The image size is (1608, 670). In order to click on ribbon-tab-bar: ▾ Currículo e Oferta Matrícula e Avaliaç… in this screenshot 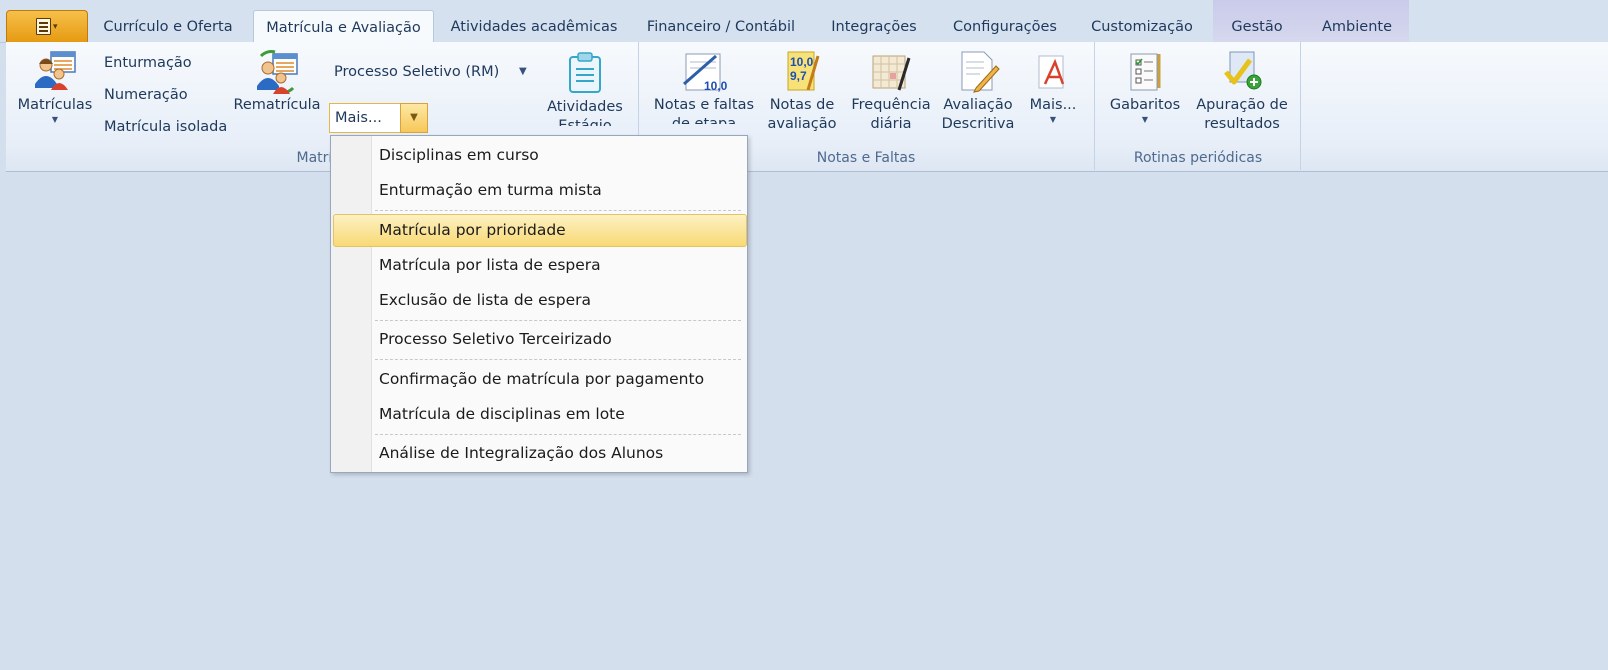, I will do `click(804, 21)`.